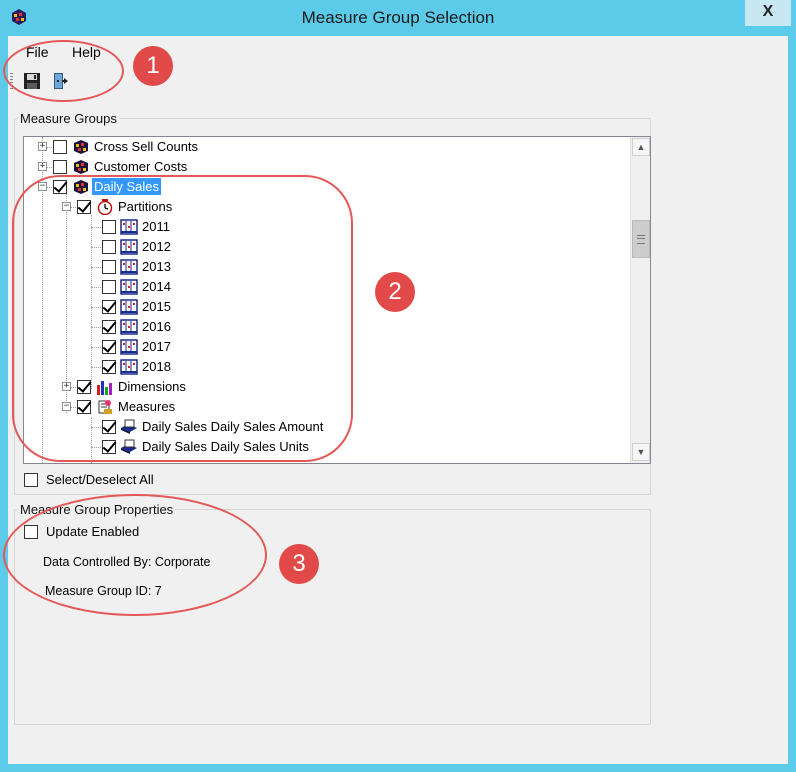  What do you see at coordinates (156, 327) in the screenshot?
I see `tree-label: 2016` at bounding box center [156, 327].